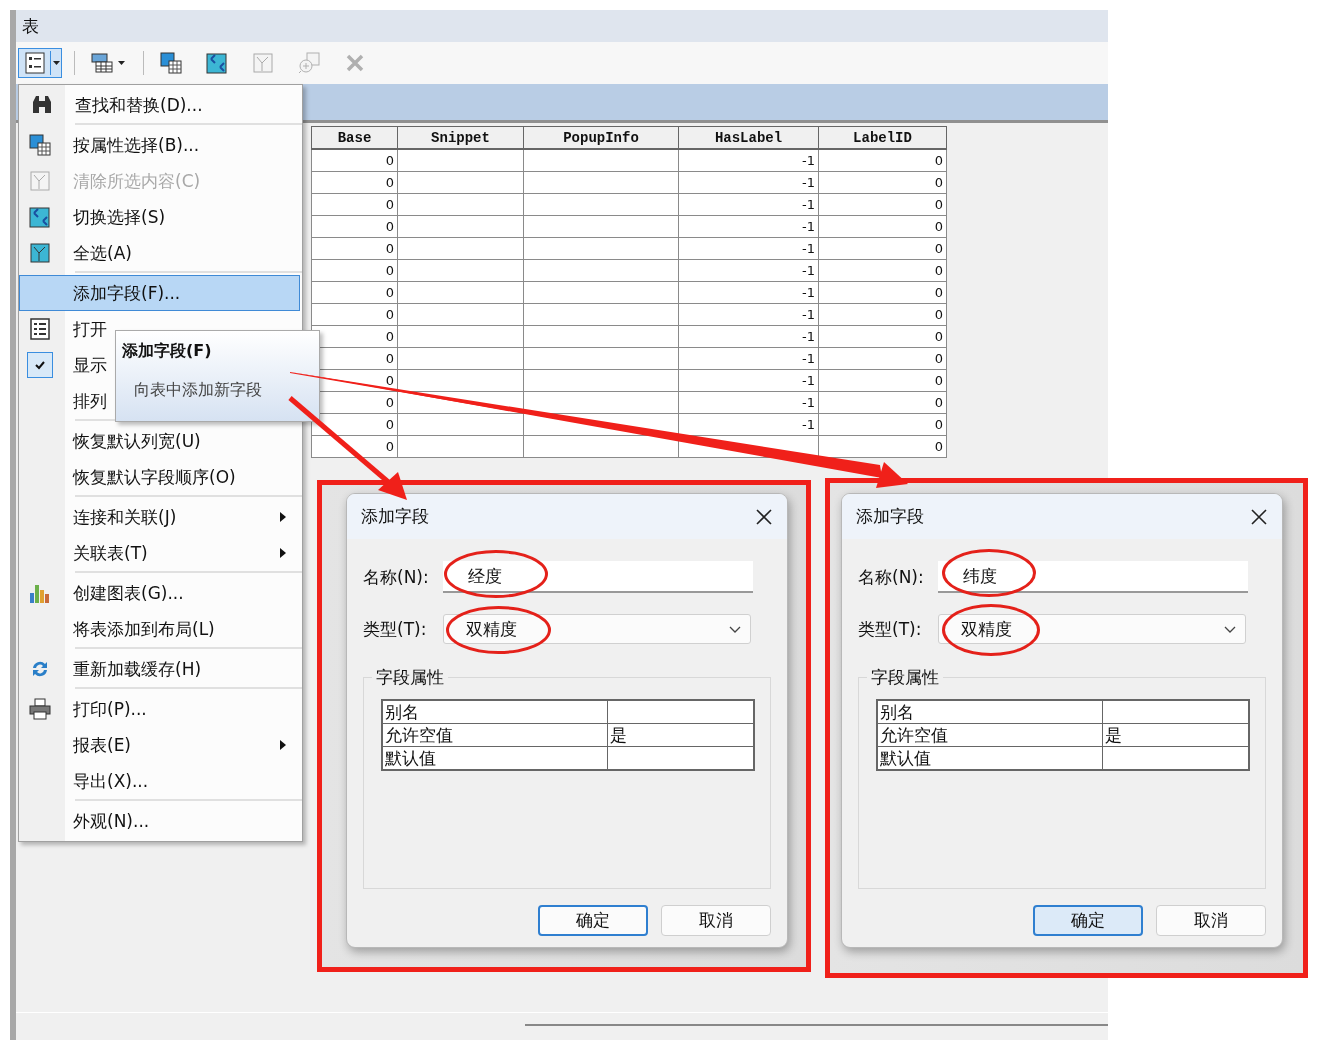 The width and height of the screenshot is (1323, 1057). I want to click on window-title: 表, so click(30, 26).